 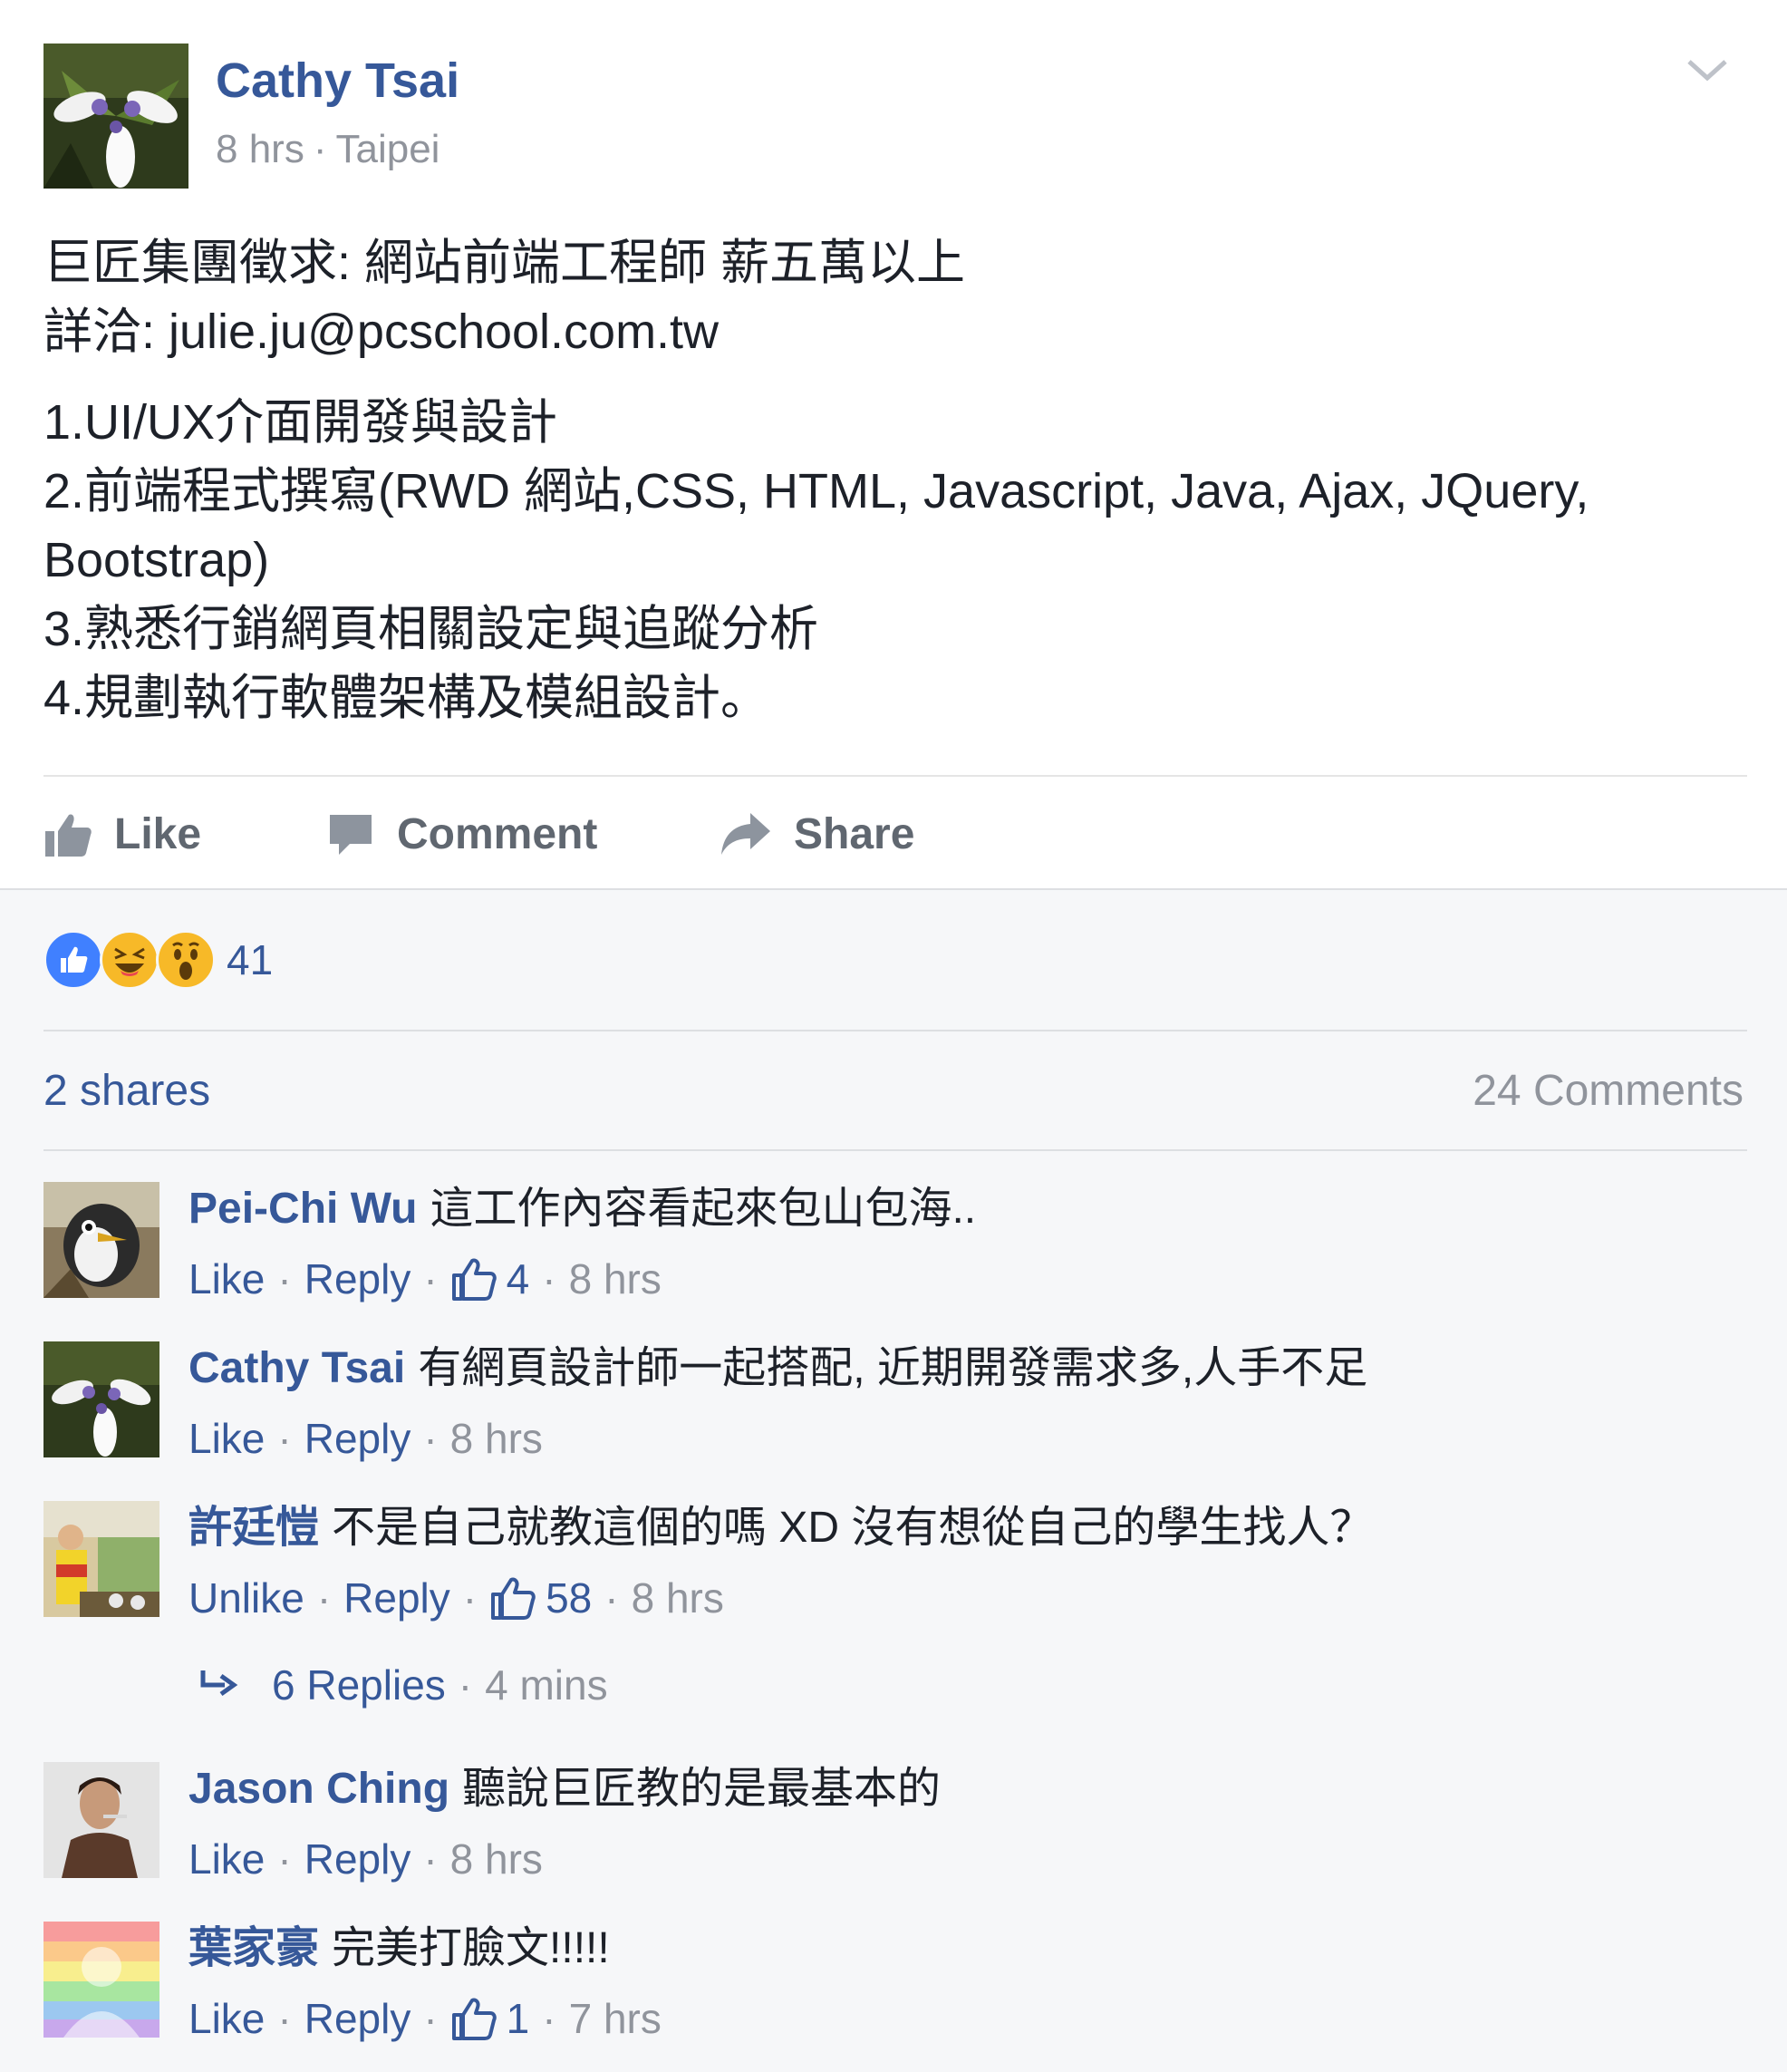 I want to click on shares-link: 2 shares, so click(x=127, y=1091).